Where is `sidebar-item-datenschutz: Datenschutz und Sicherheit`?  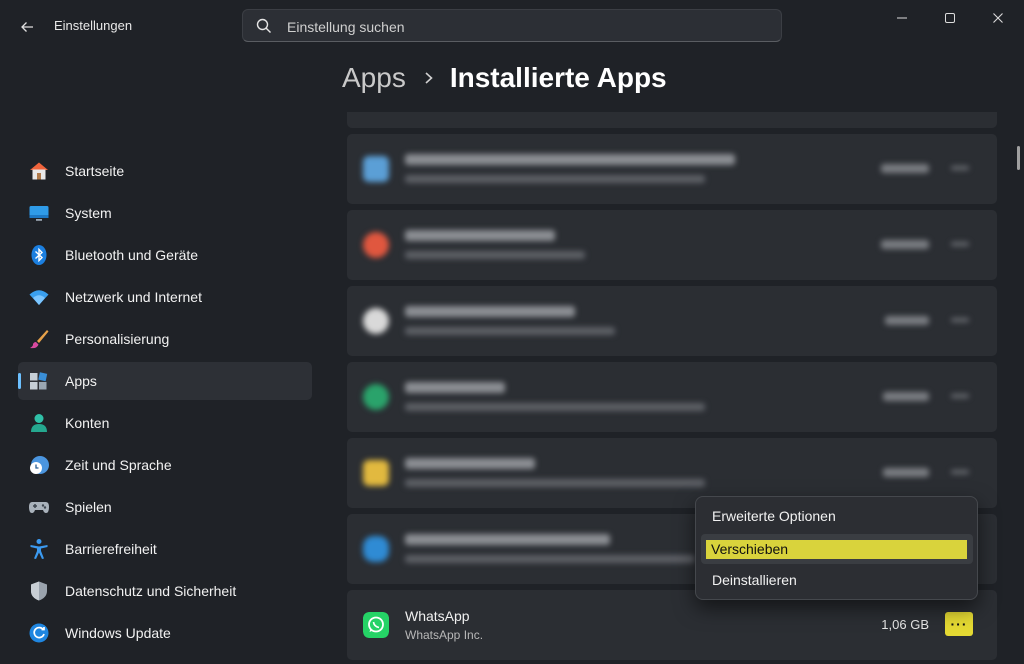
sidebar-item-datenschutz: Datenschutz und Sicherheit is located at coordinates (165, 591).